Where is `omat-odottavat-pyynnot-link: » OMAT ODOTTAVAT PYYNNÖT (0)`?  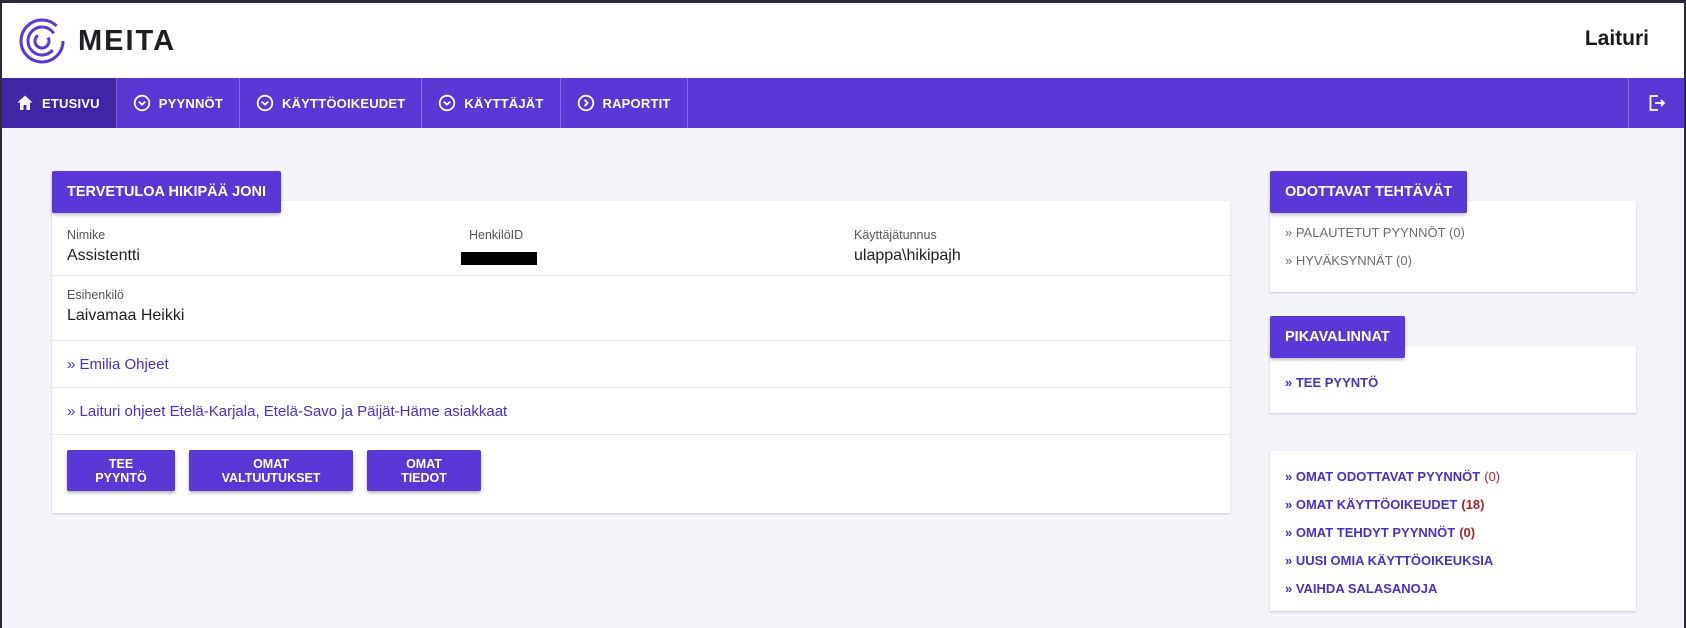 omat-odottavat-pyynnot-link: » OMAT ODOTTAVAT PYYNNÖT (0) is located at coordinates (1453, 476).